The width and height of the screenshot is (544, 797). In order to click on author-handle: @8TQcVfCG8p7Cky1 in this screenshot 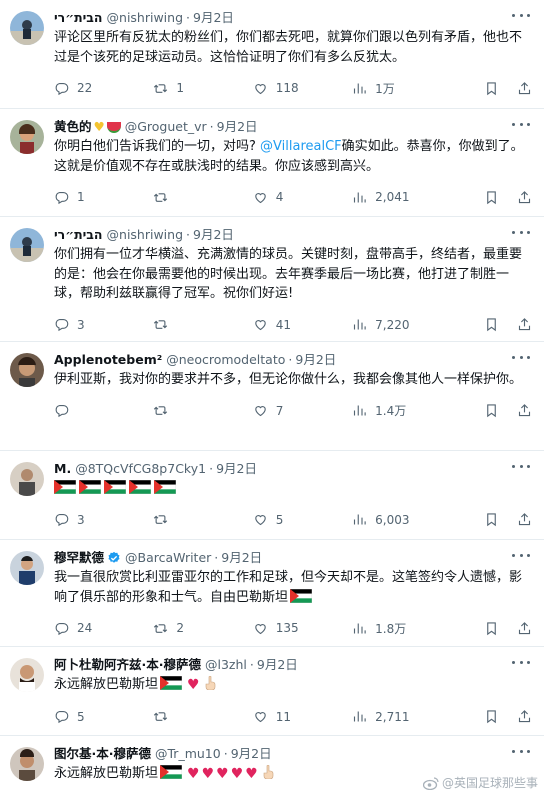, I will do `click(140, 469)`.